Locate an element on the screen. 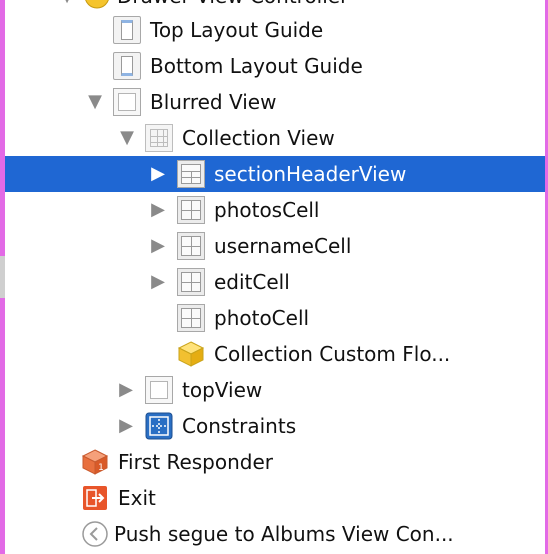 This screenshot has width=548, height=554. tree-row-label: First Responder is located at coordinates (195, 462).